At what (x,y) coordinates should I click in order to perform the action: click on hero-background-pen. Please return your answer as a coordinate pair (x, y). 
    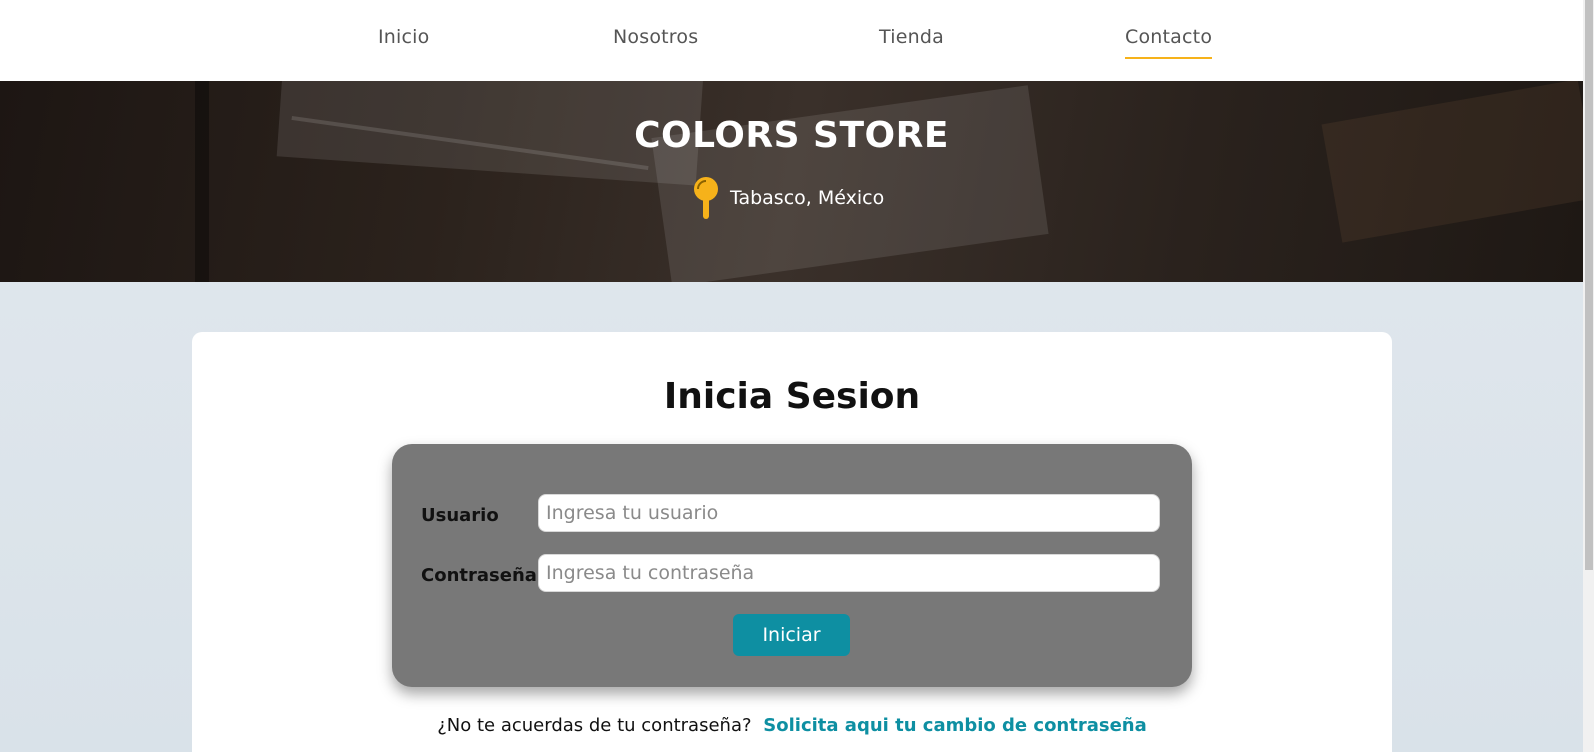
    Looking at the image, I should click on (202, 181).